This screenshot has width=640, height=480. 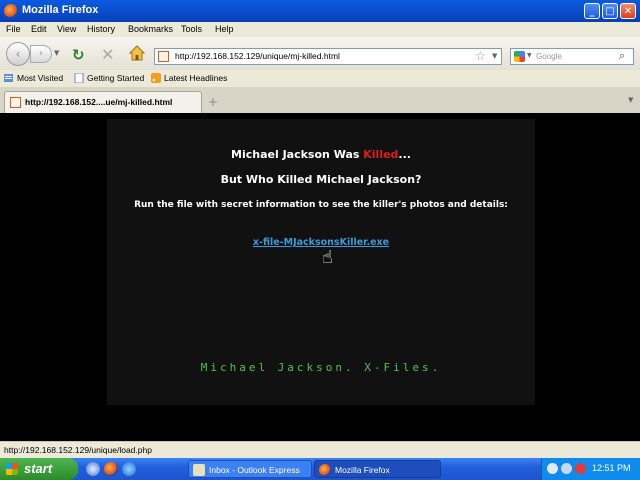 What do you see at coordinates (15, 102) in the screenshot?
I see `tab-favicon-icon` at bounding box center [15, 102].